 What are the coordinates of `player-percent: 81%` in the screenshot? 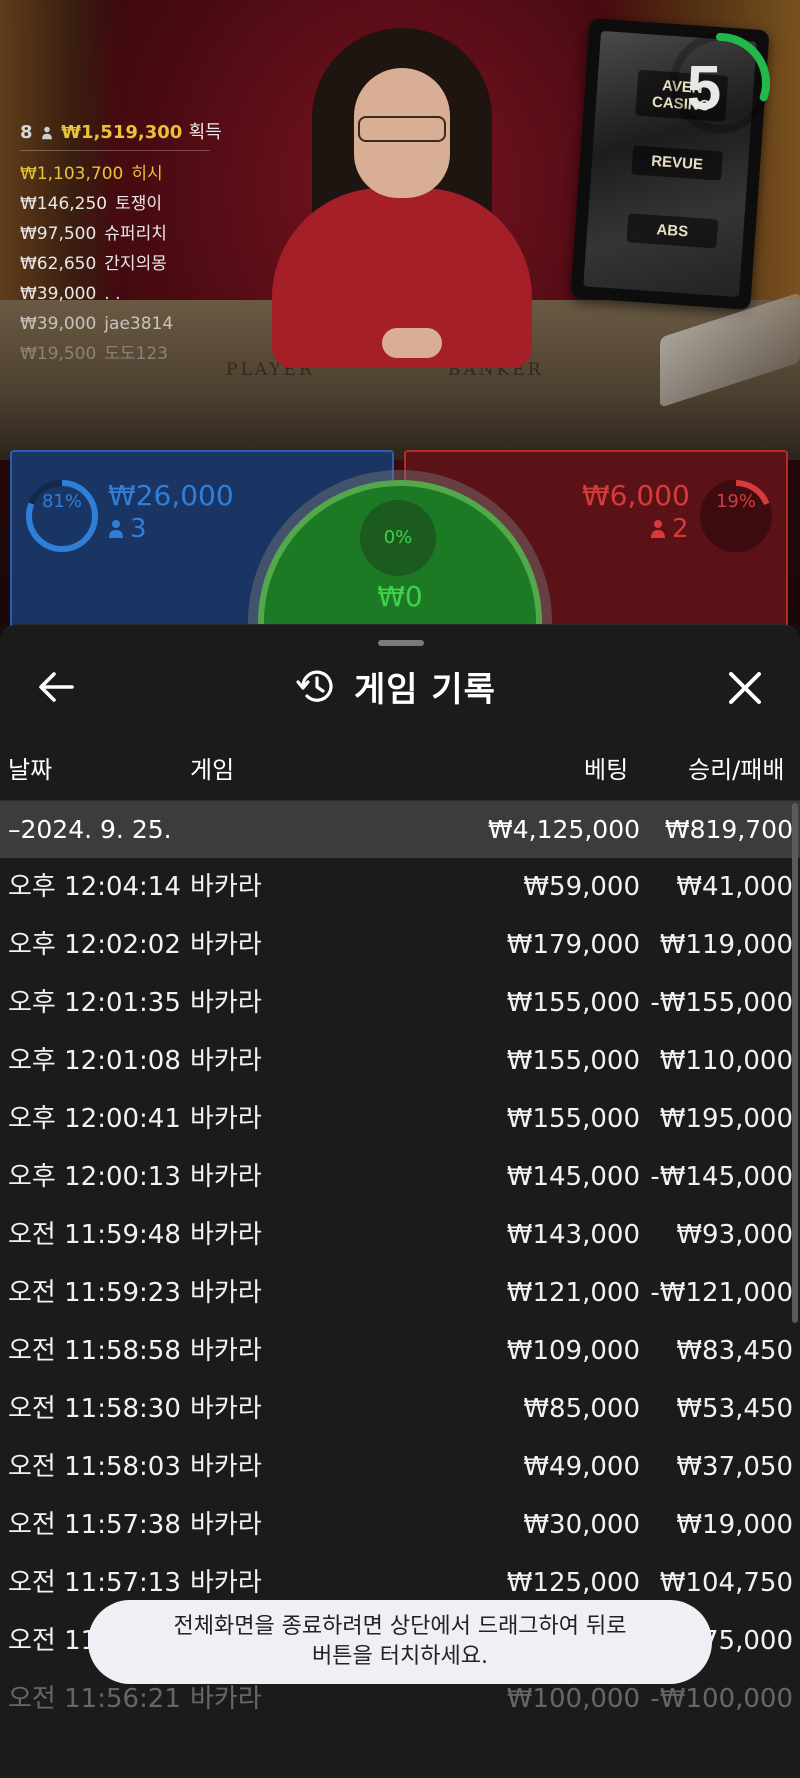 It's located at (61, 501).